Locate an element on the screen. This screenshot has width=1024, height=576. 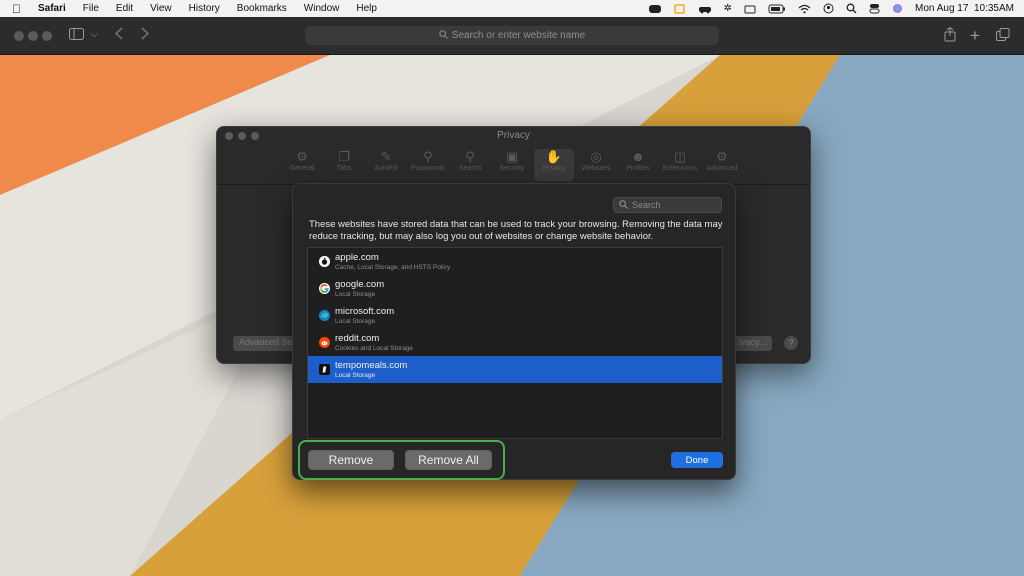
list-item-tempomeals: tempomeals.com Local Storage is located at coordinates (515, 369).